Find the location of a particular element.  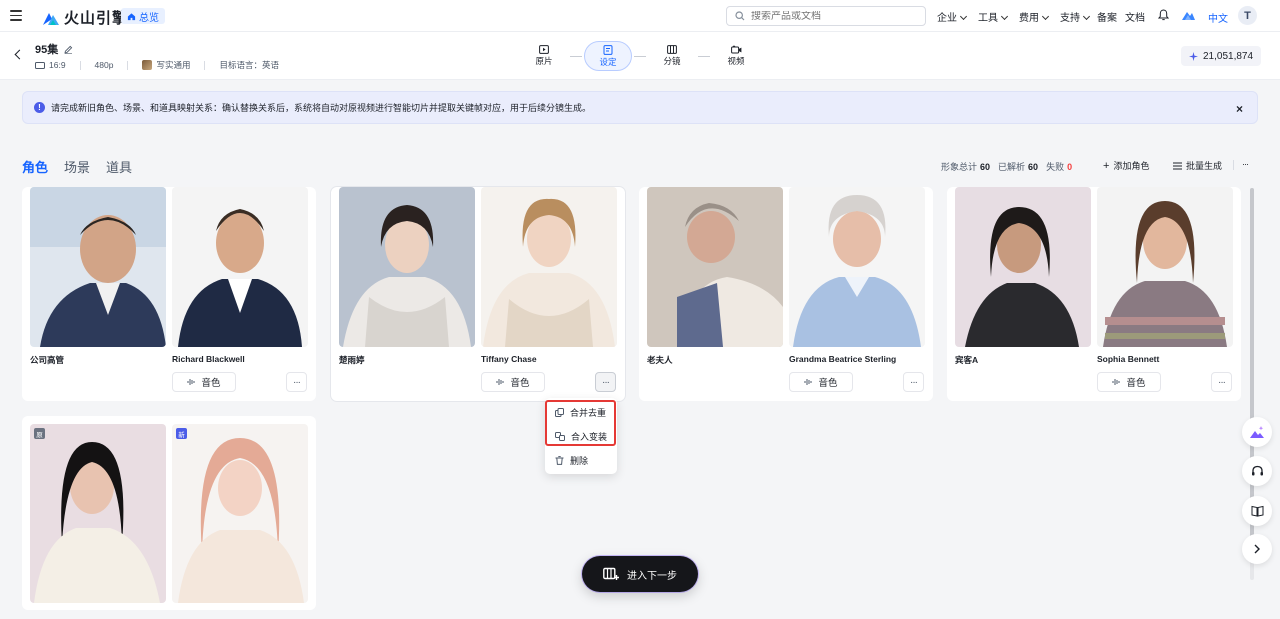

tab-scenes: 场景 is located at coordinates (77, 166).